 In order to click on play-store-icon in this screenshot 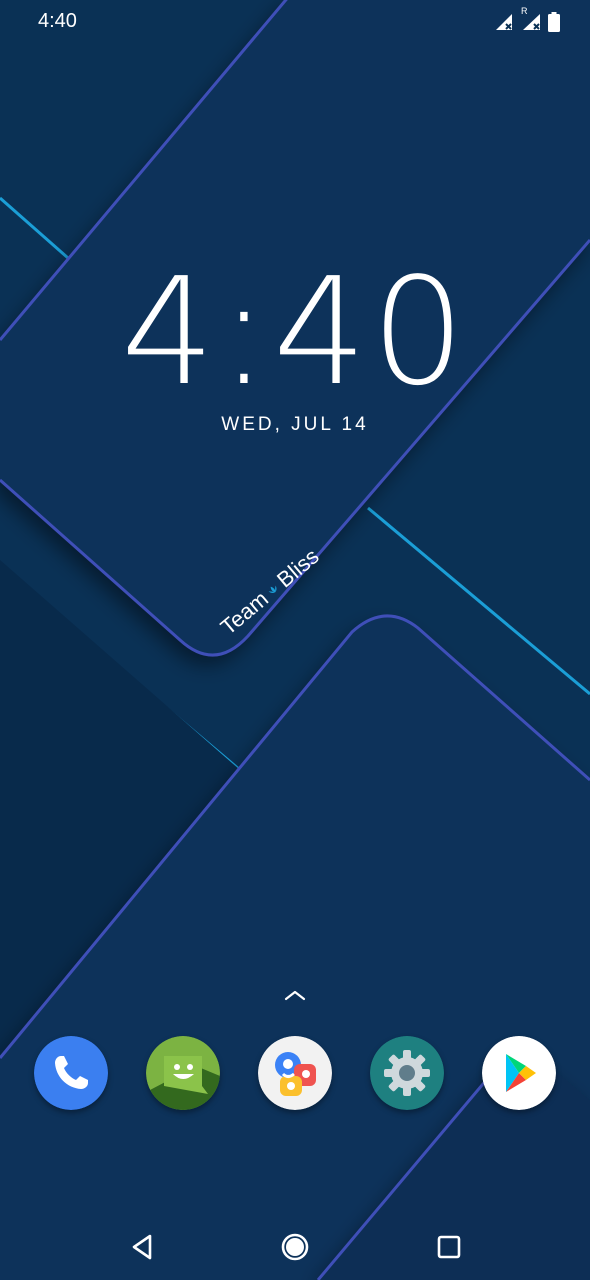, I will do `click(519, 1073)`.